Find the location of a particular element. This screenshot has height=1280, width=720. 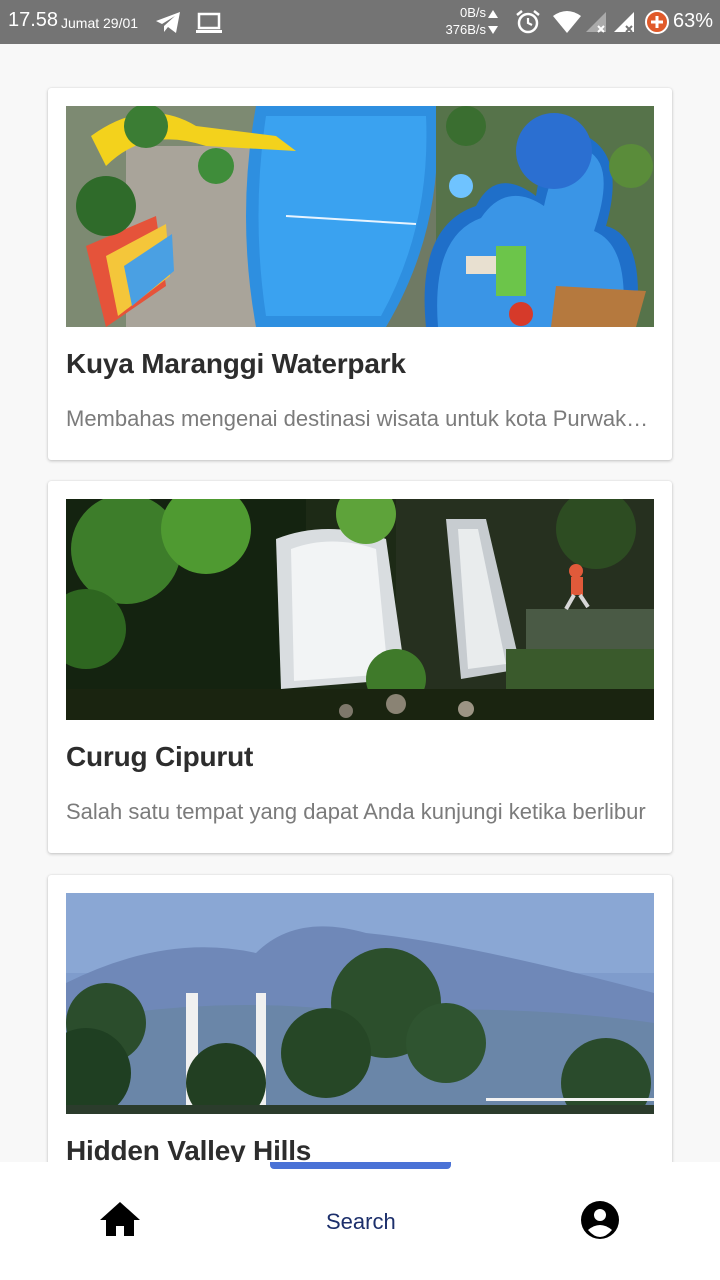

waterpark-photo is located at coordinates (360, 216).